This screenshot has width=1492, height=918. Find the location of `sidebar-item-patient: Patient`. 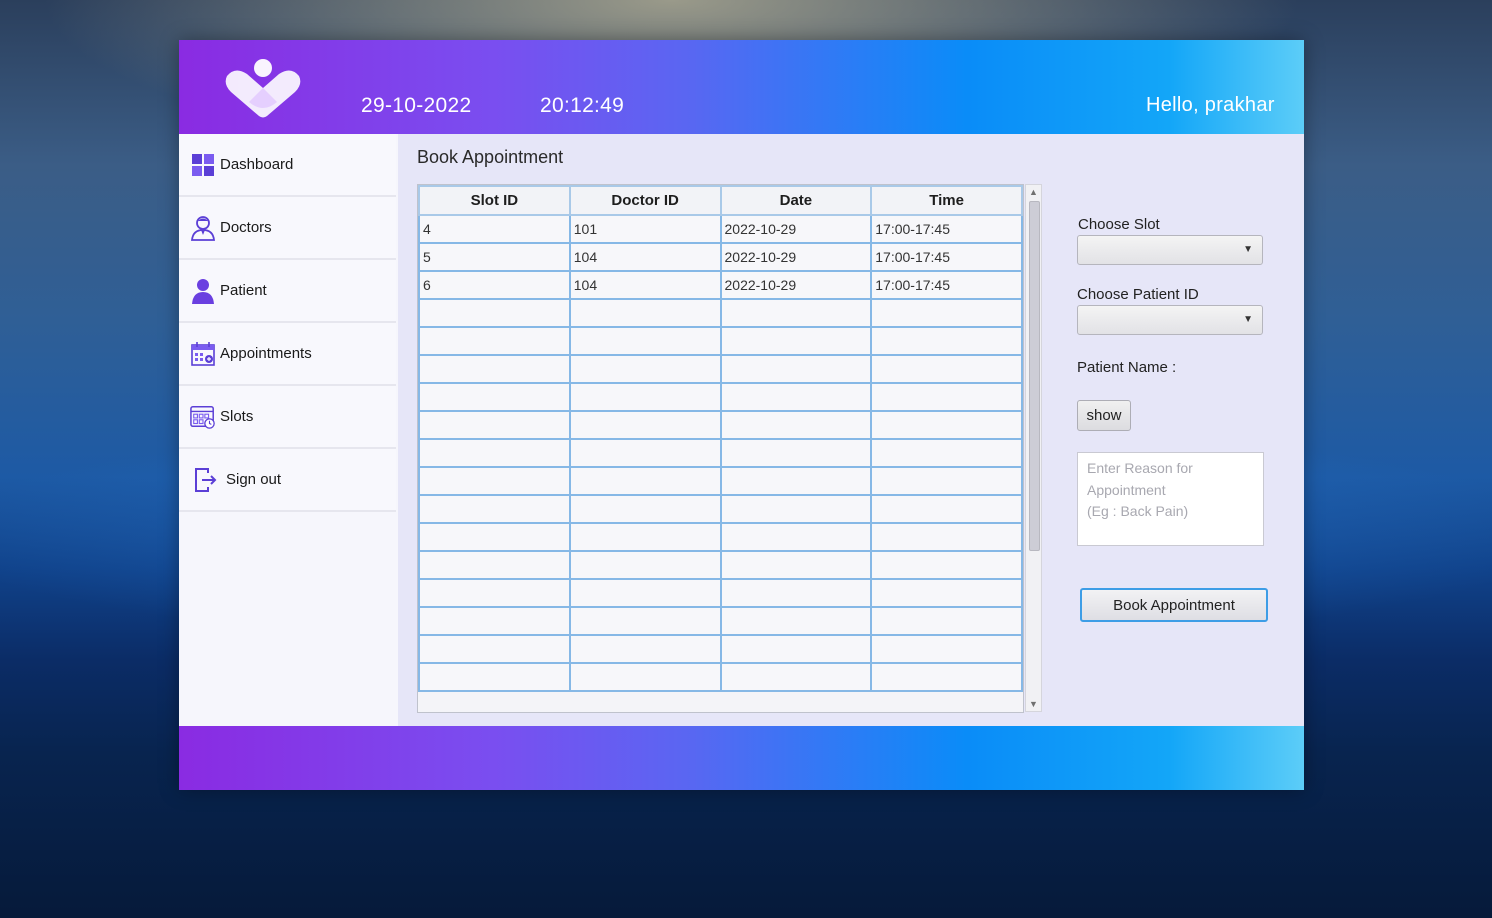

sidebar-item-patient: Patient is located at coordinates (287, 291).